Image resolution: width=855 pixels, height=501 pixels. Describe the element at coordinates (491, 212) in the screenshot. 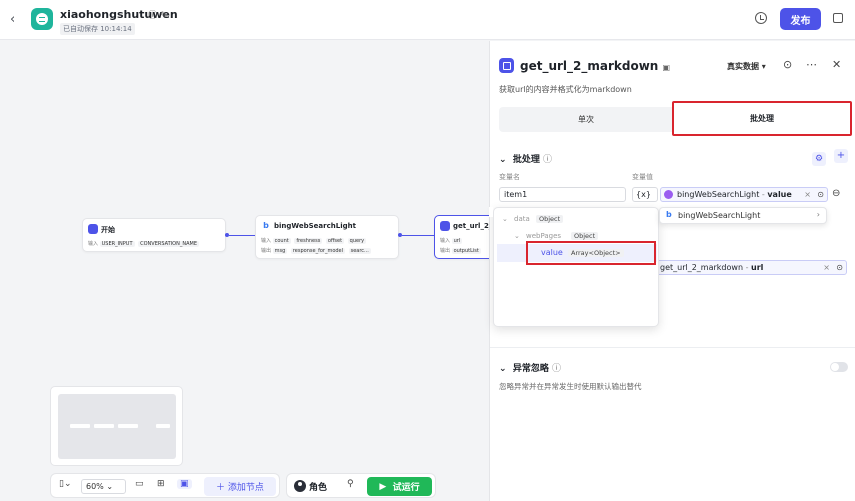

I see `filler` at that location.